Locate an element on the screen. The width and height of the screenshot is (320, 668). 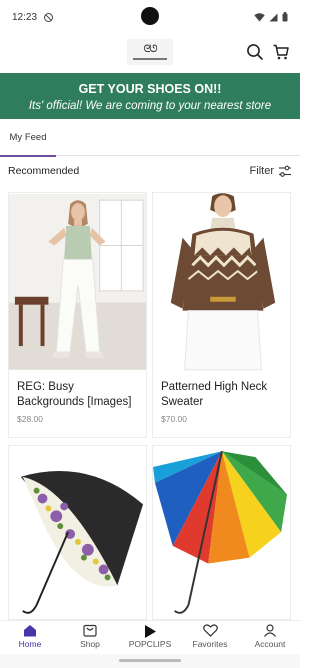
nav-shop: Shop is located at coordinates (90, 638).